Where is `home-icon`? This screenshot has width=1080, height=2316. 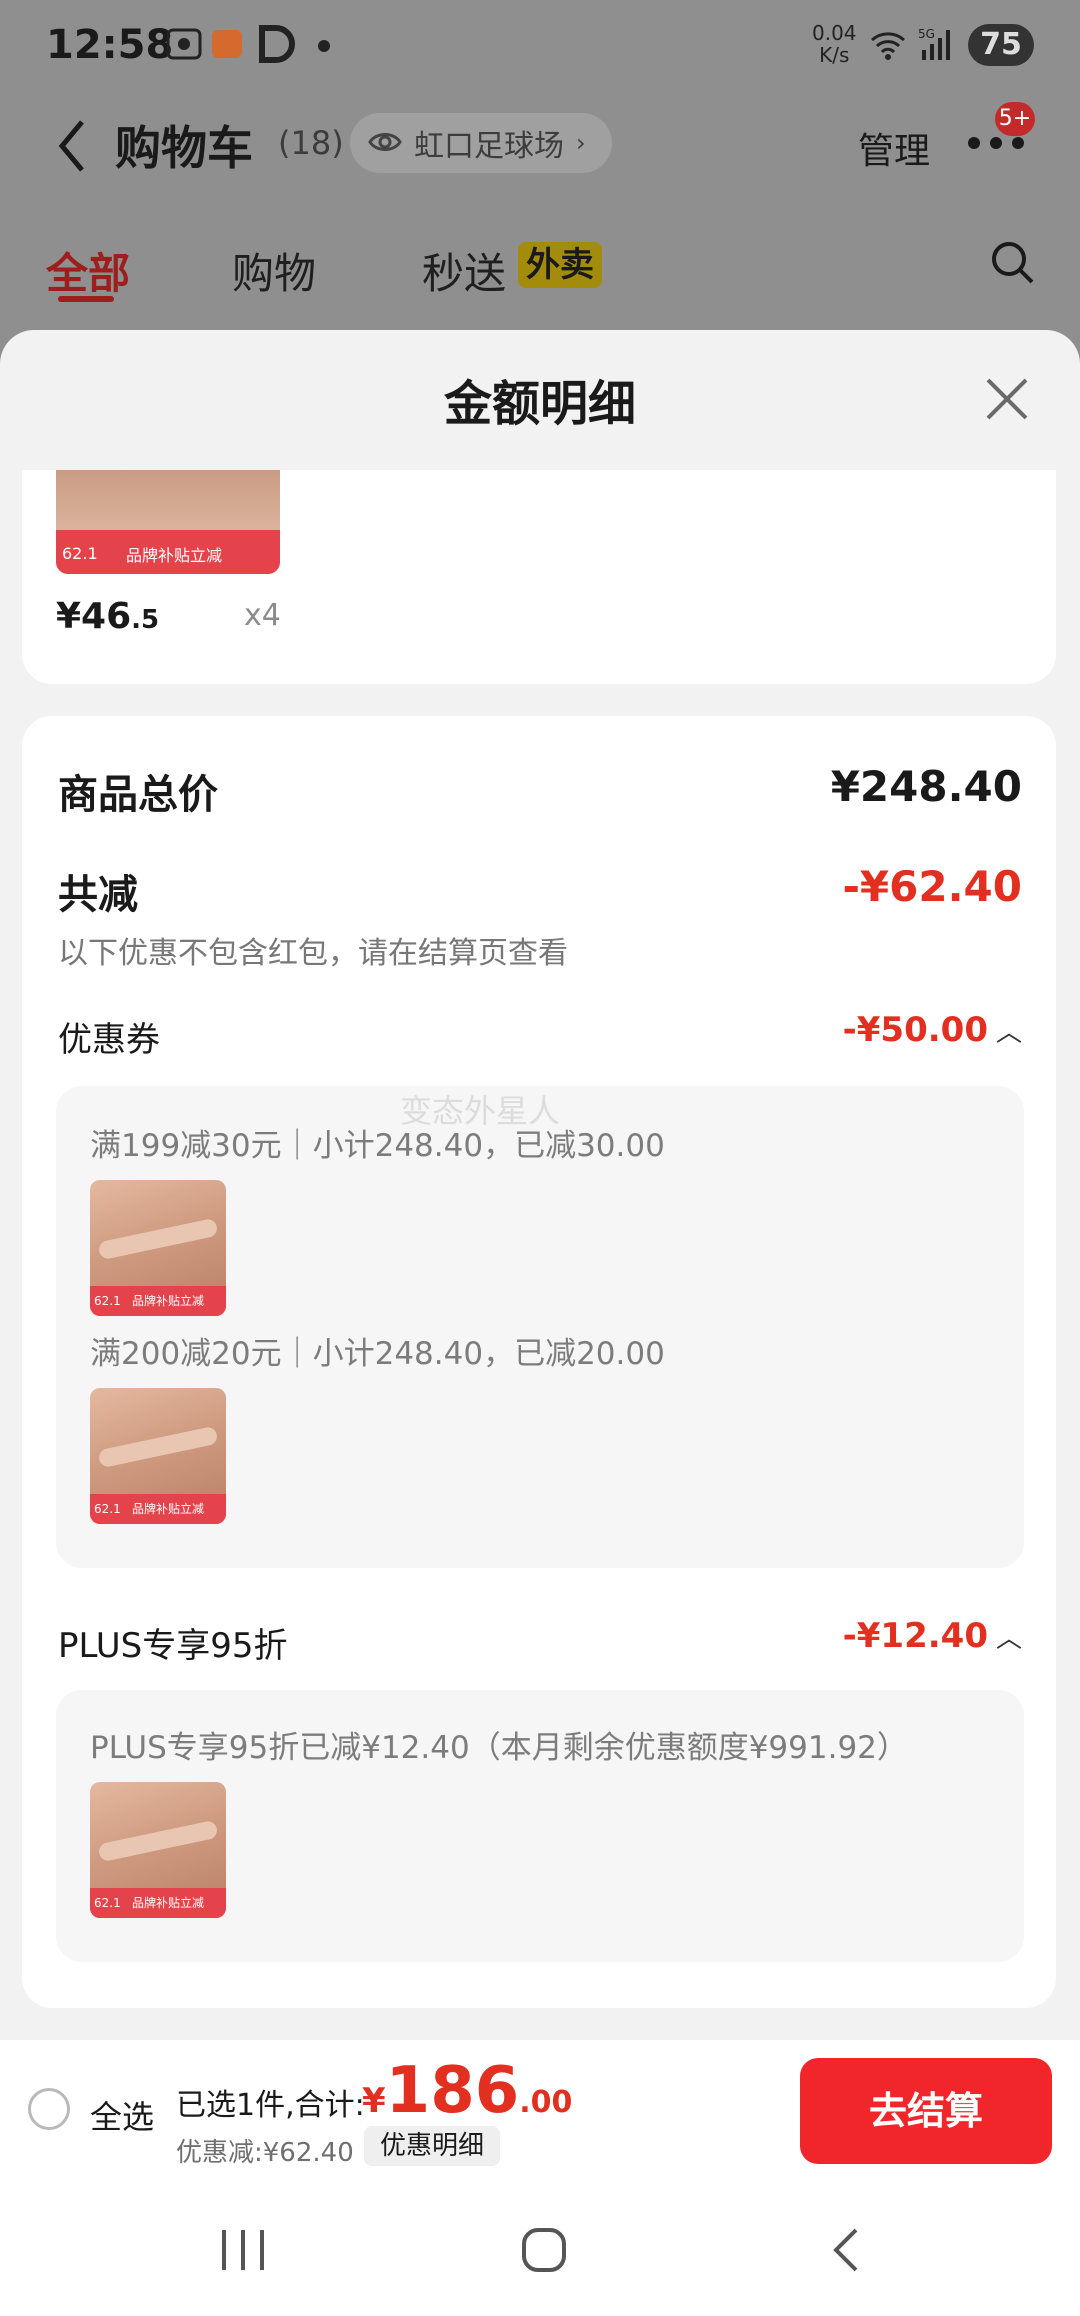
home-icon is located at coordinates (544, 2250).